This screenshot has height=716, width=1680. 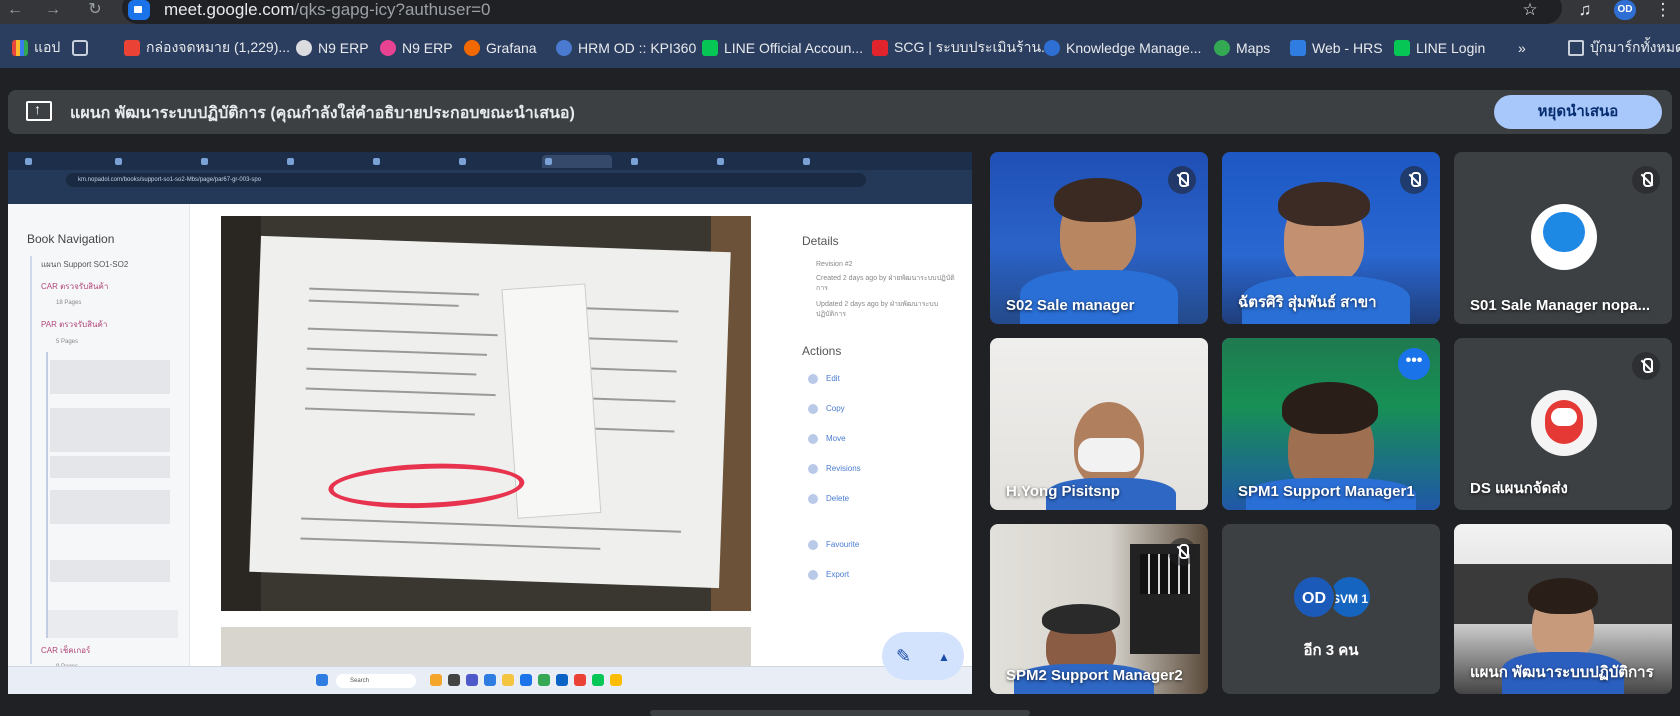 What do you see at coordinates (813, 545) in the screenshot?
I see `favourite-icon` at bounding box center [813, 545].